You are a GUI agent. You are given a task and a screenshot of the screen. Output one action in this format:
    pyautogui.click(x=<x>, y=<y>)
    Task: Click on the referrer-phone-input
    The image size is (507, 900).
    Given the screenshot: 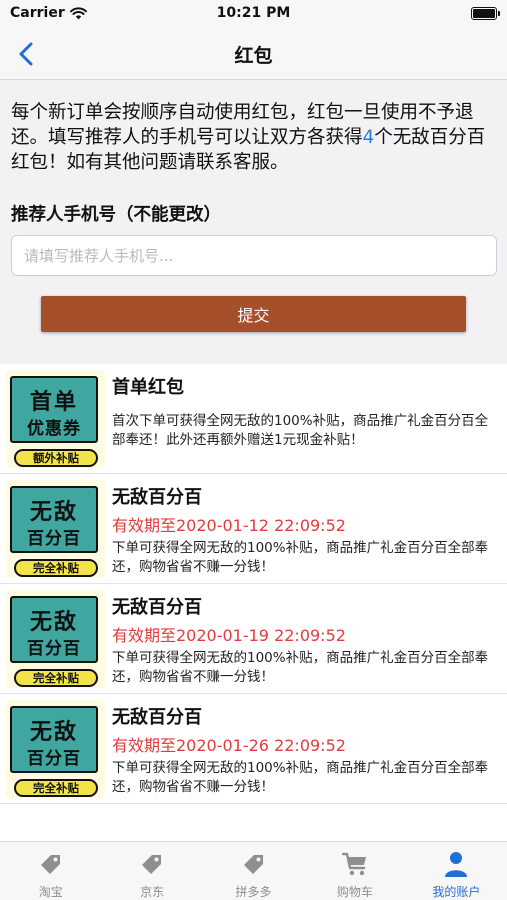 What is the action you would take?
    pyautogui.click(x=254, y=255)
    